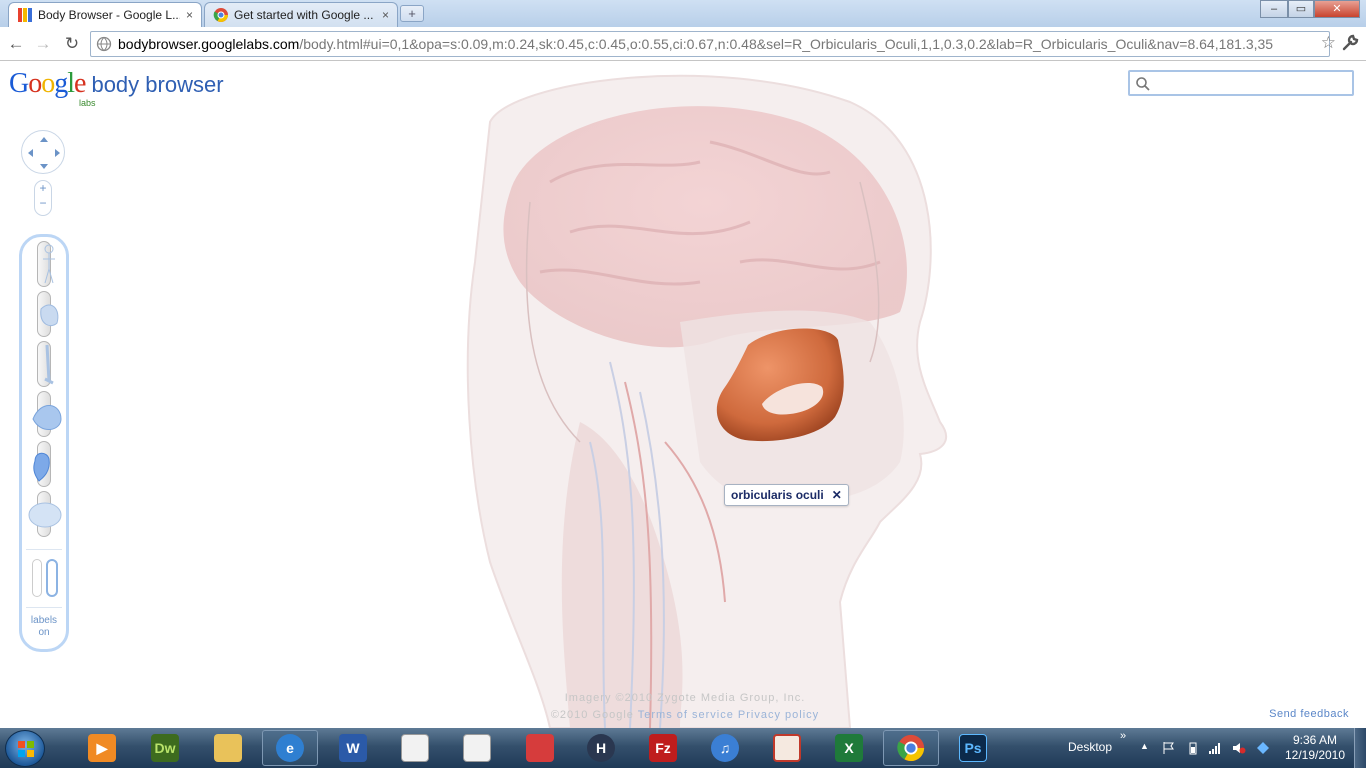 Image resolution: width=1366 pixels, height=773 pixels. Describe the element at coordinates (157, 84) in the screenshot. I see `product-name: body browser` at that location.